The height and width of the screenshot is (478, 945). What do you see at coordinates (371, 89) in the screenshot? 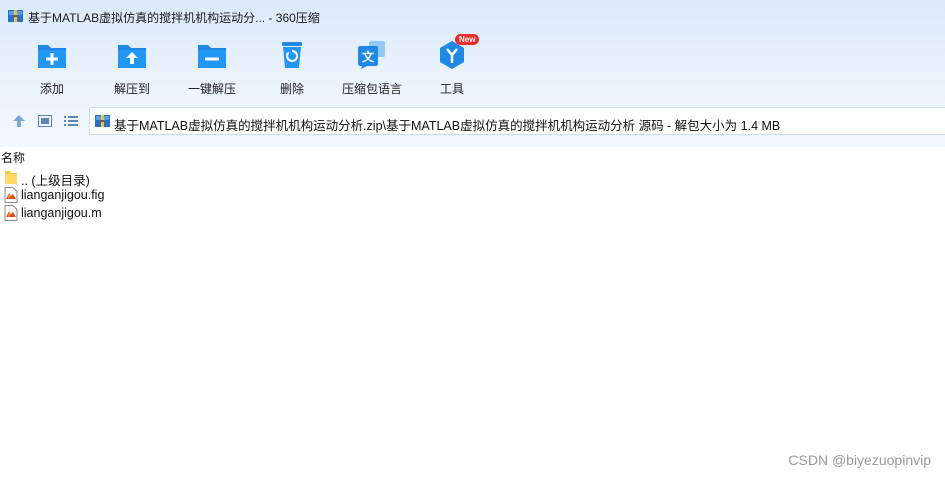
I see `archive-language-label: 压缩包语言` at bounding box center [371, 89].